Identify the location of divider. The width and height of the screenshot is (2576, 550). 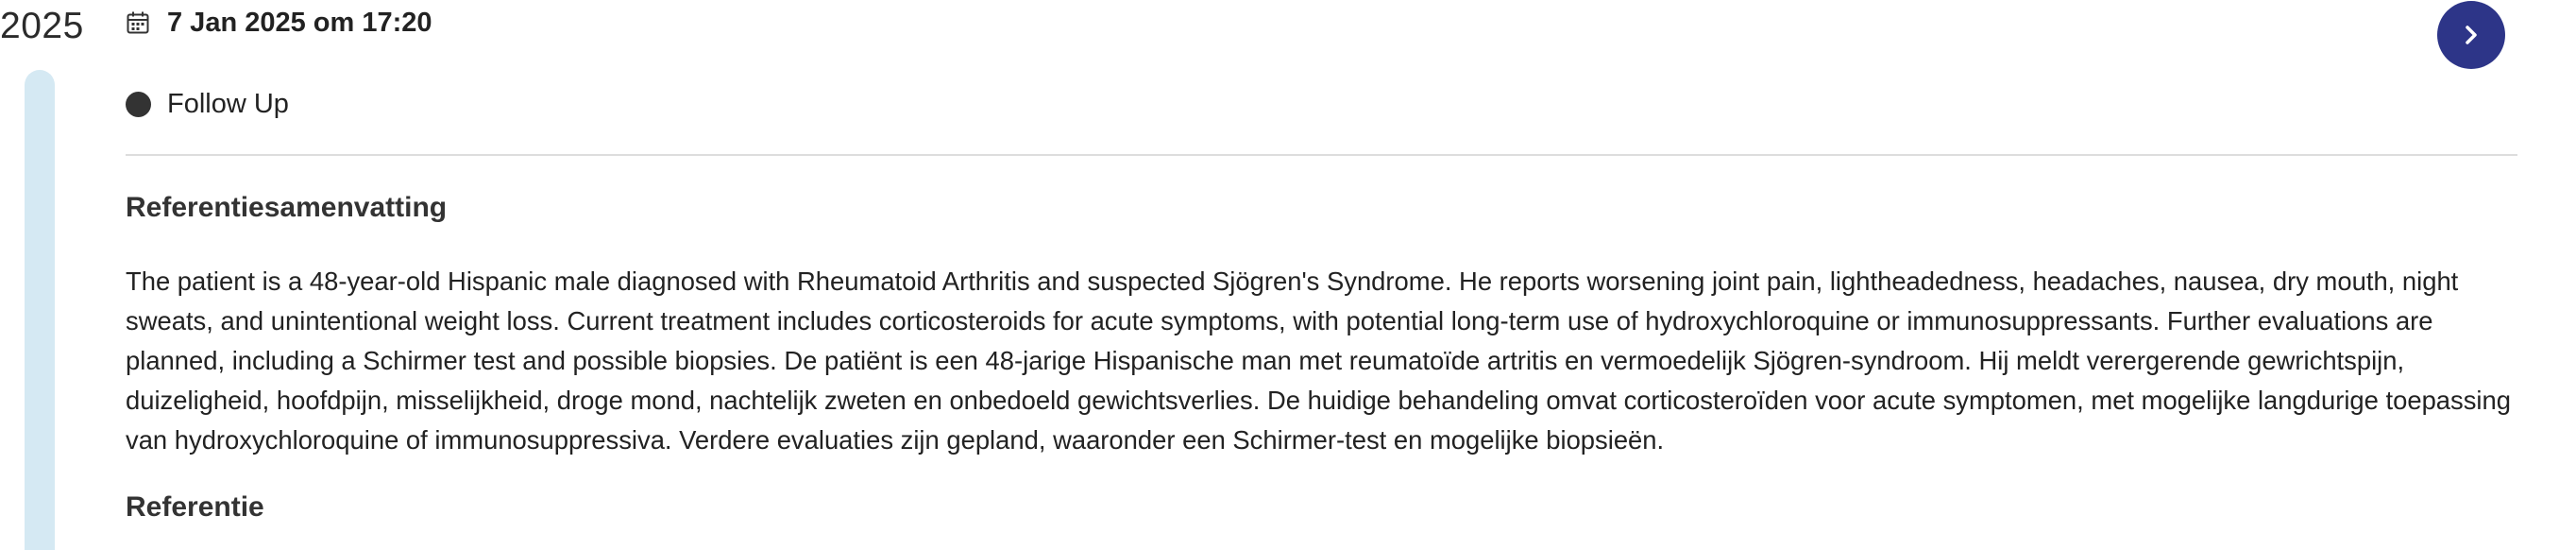
(1321, 155).